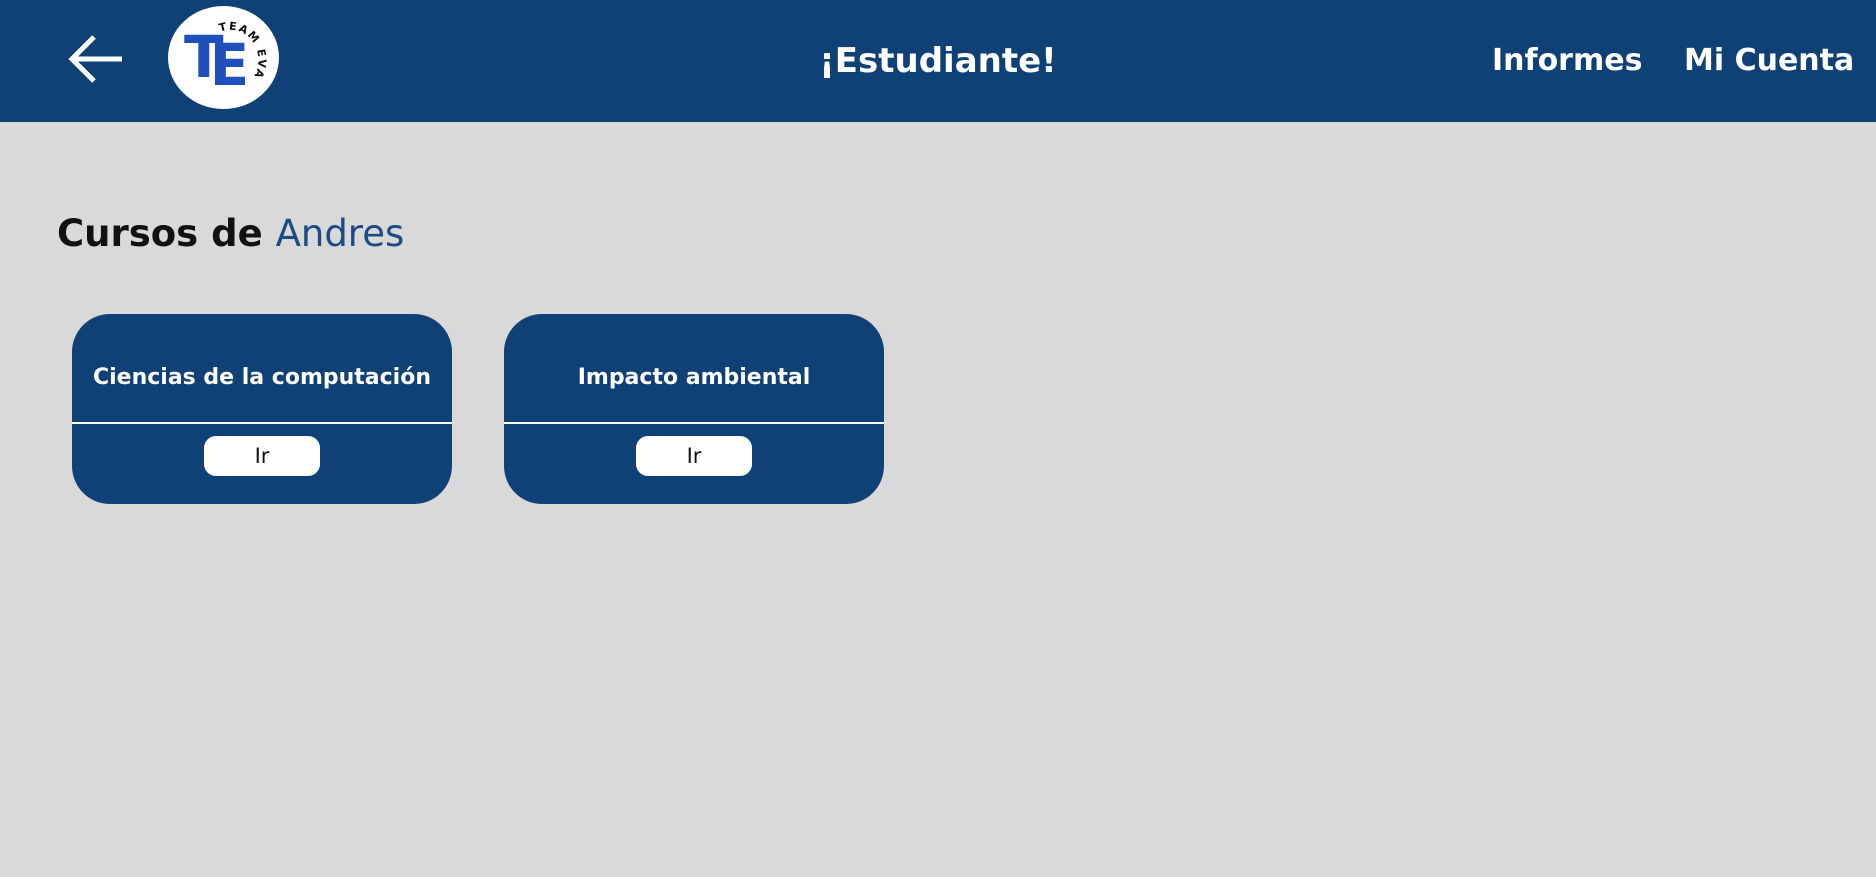  I want to click on back-button, so click(96, 59).